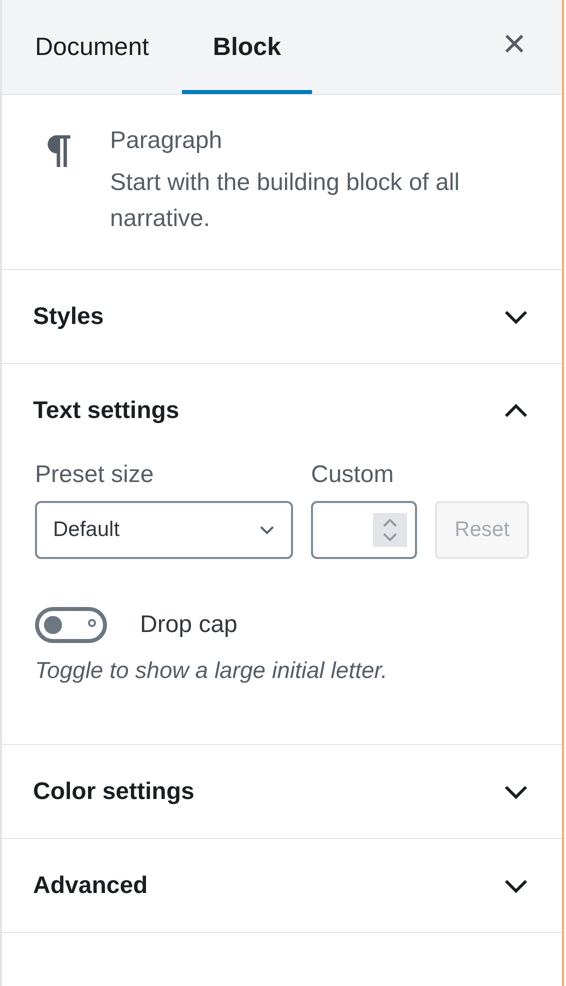 The height and width of the screenshot is (986, 566). What do you see at coordinates (71, 625) in the screenshot?
I see `drop-cap-toggle` at bounding box center [71, 625].